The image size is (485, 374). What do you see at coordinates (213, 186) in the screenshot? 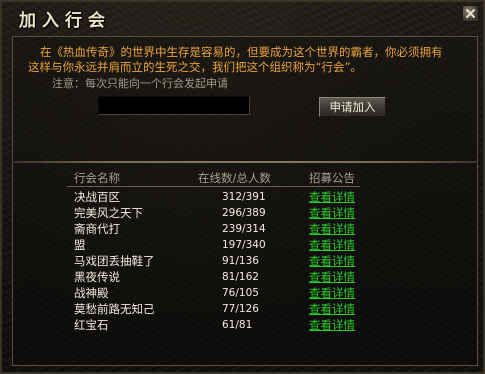
I see `header-underline` at bounding box center [213, 186].